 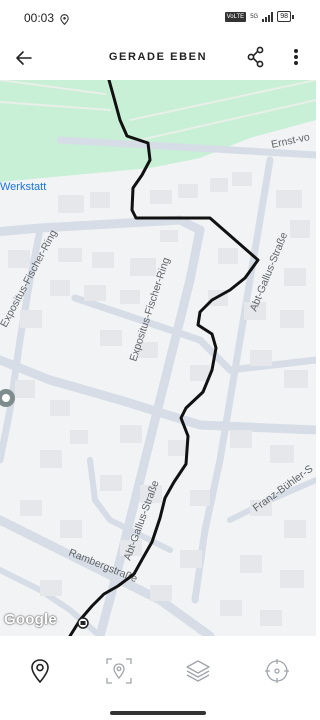 What do you see at coordinates (290, 141) in the screenshot?
I see `street-label-ernst: Ernst-vo` at bounding box center [290, 141].